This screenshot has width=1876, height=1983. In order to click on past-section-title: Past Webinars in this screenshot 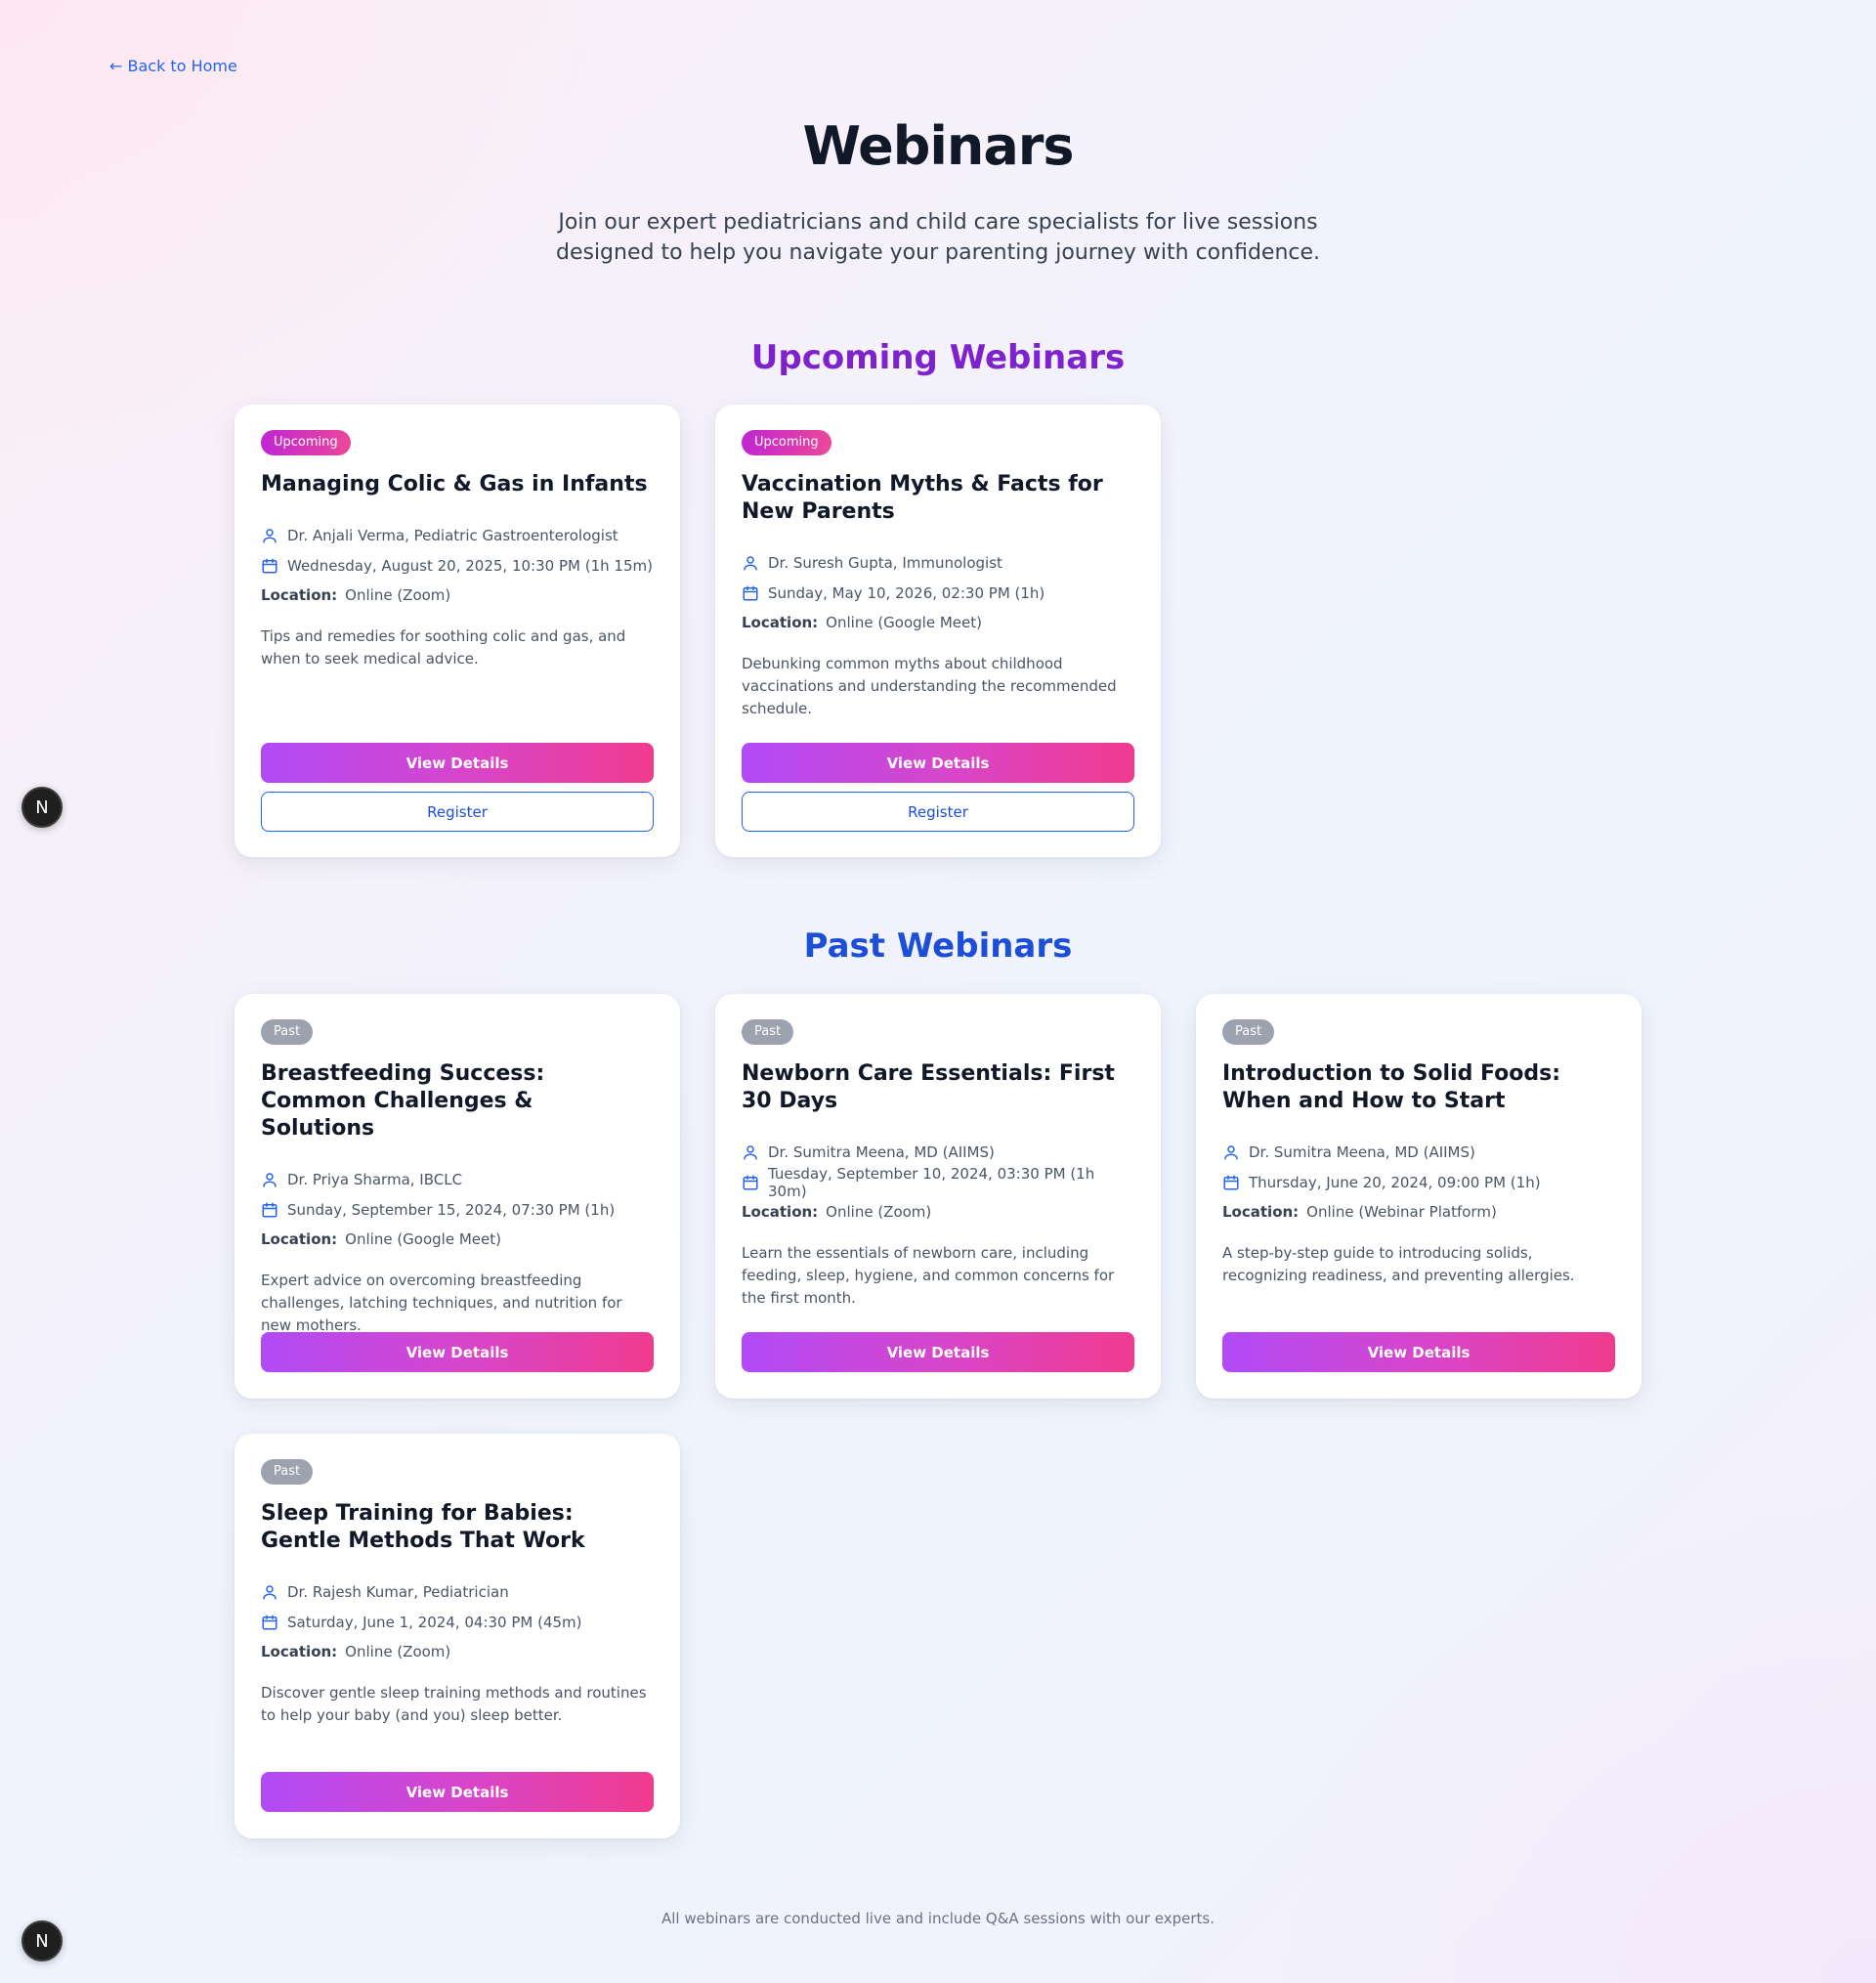, I will do `click(938, 946)`.